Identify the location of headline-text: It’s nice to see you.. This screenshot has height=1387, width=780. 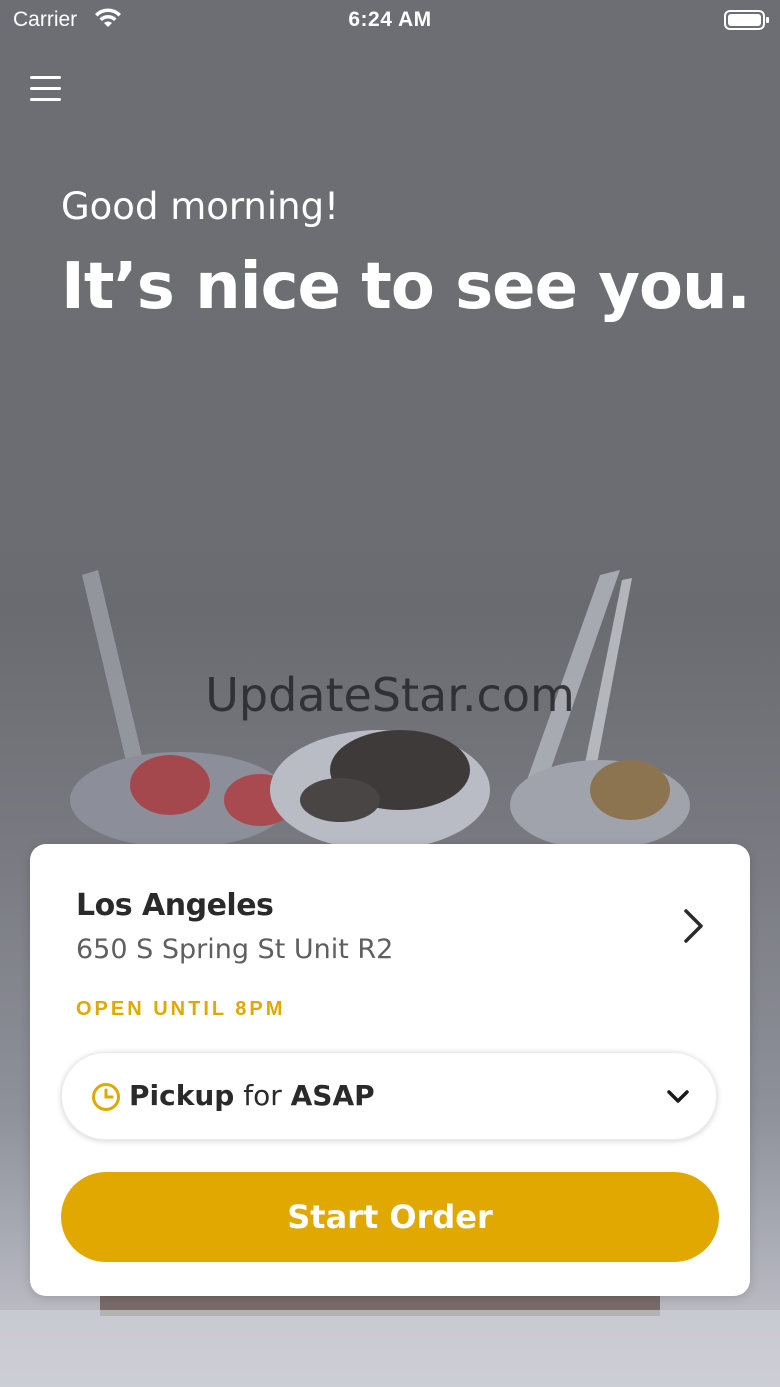
(406, 287).